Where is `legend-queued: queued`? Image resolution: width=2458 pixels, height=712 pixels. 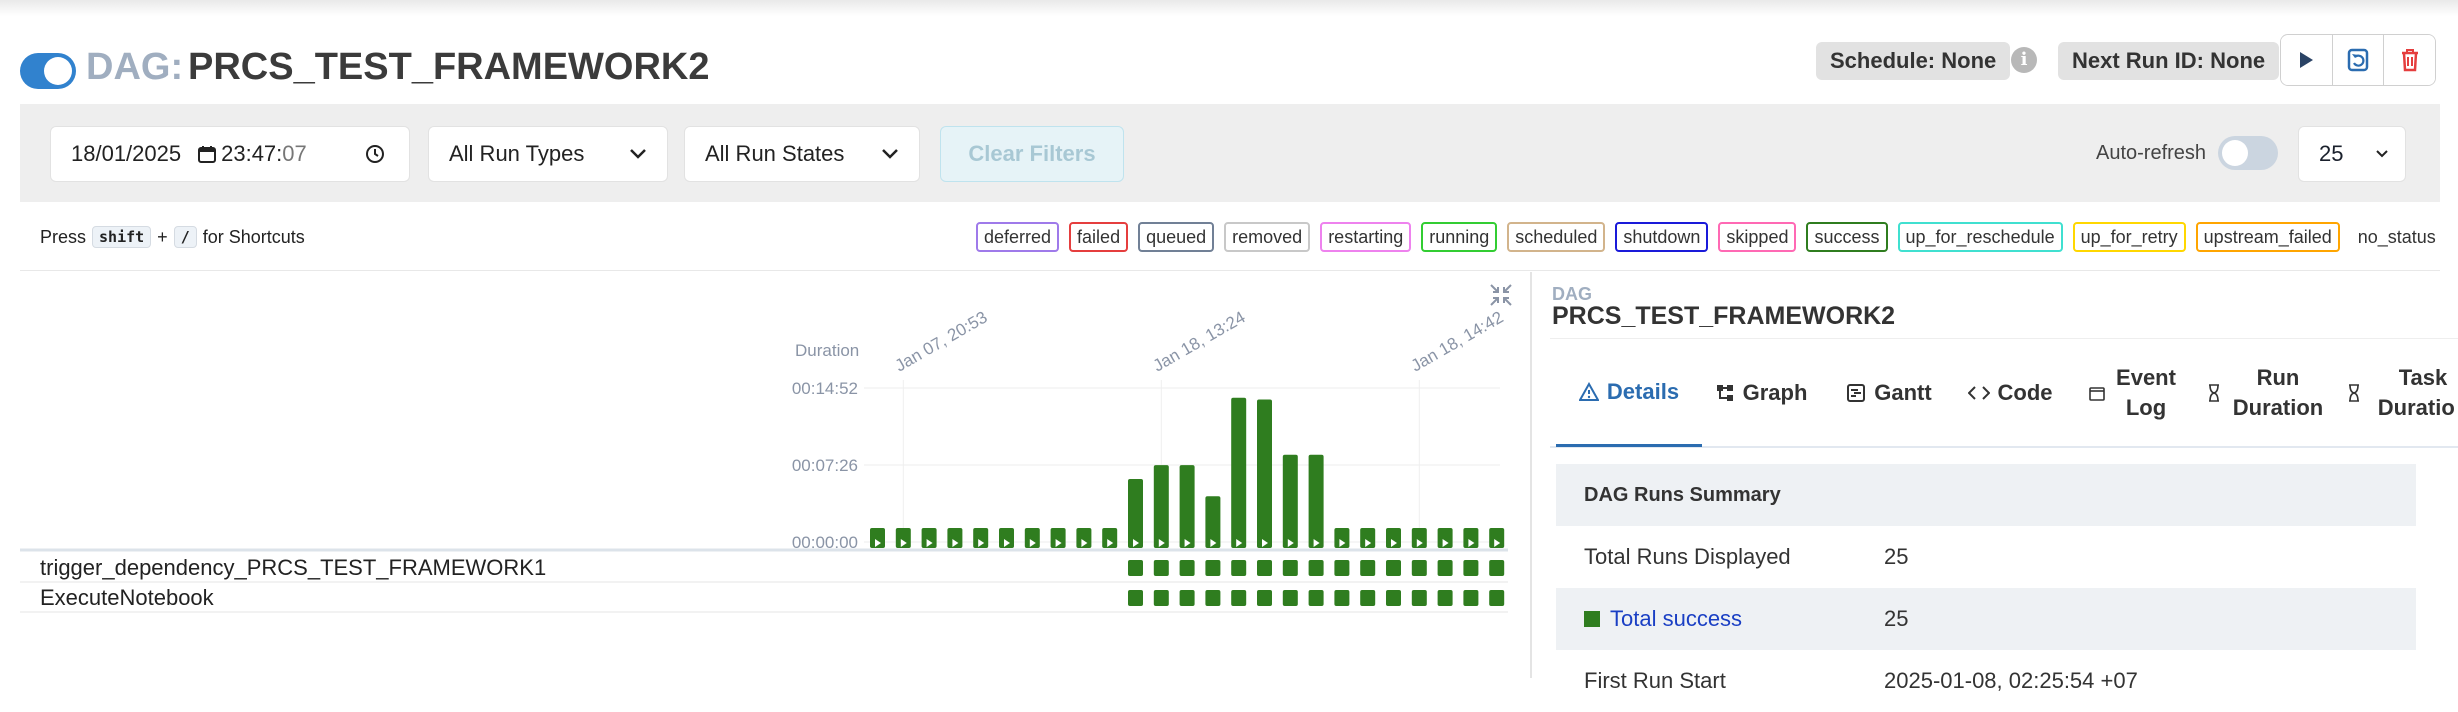 legend-queued: queued is located at coordinates (1176, 237).